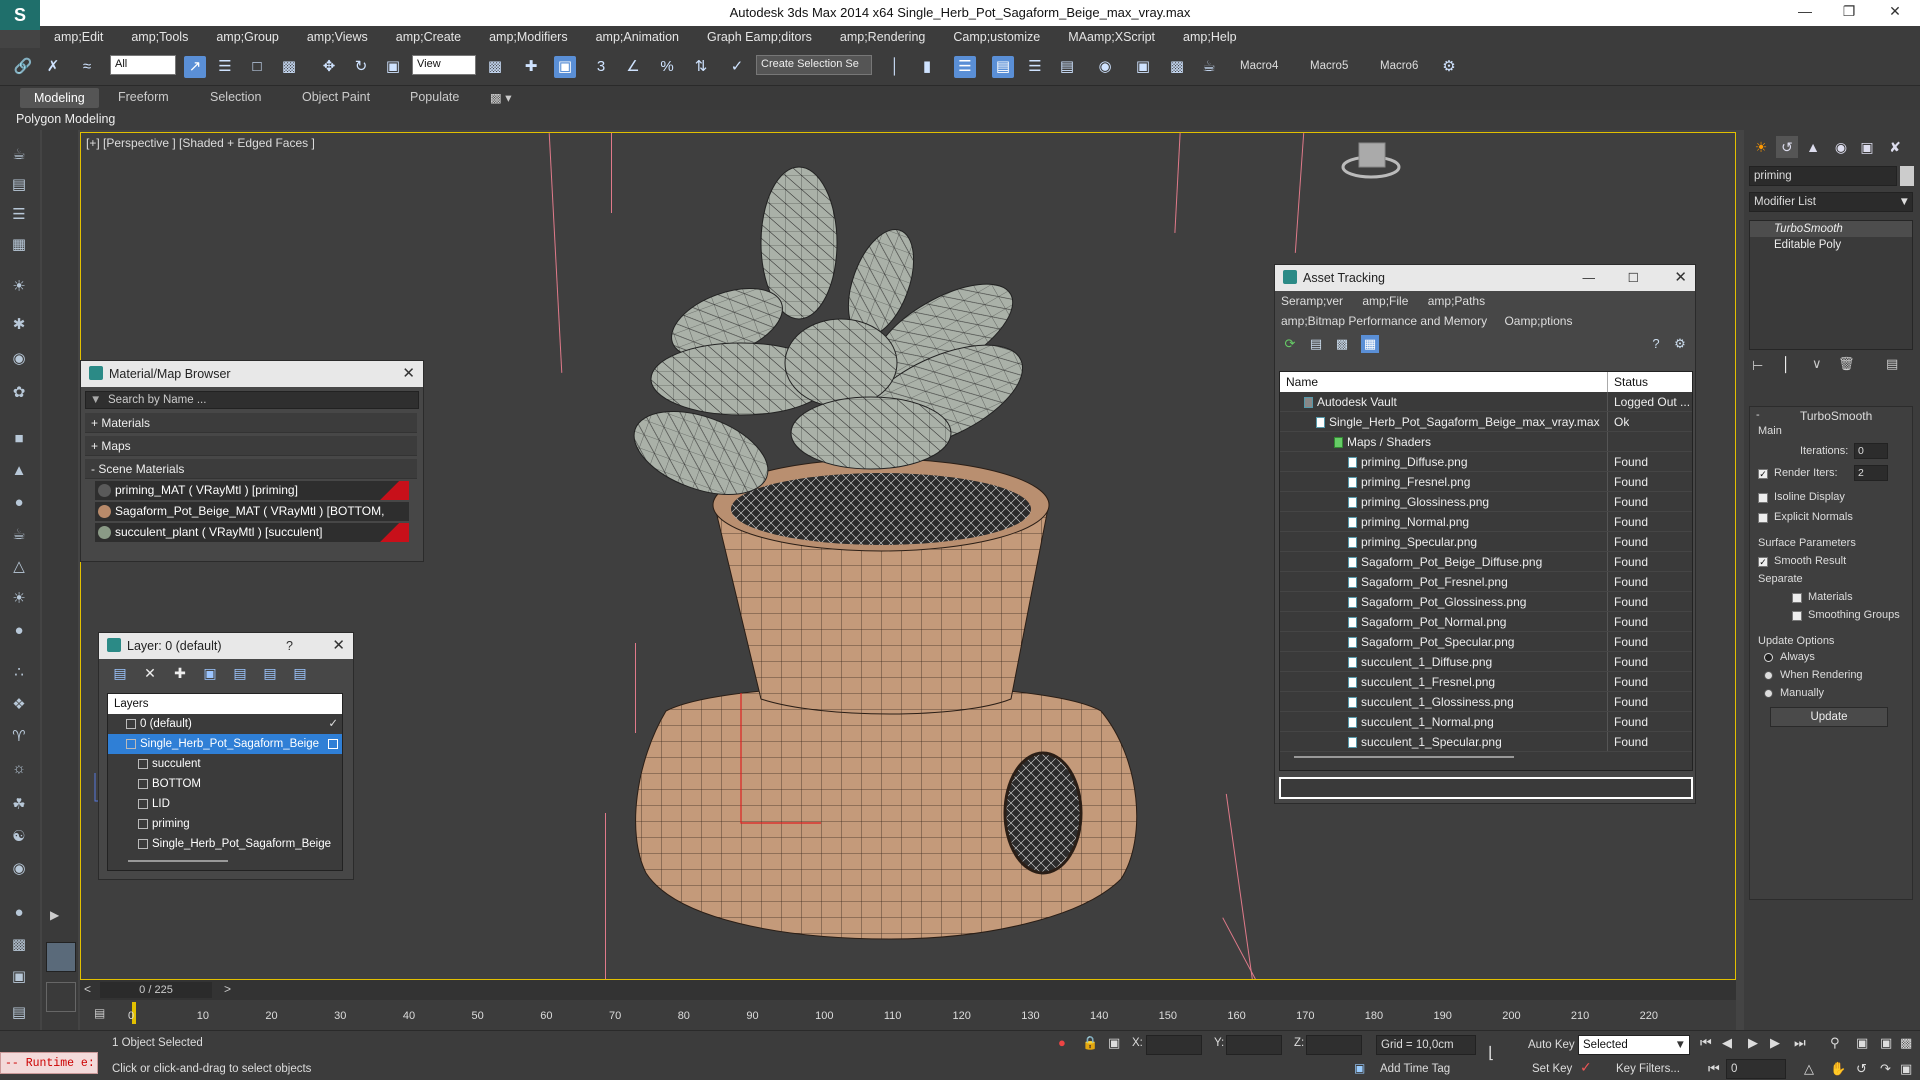  What do you see at coordinates (1633, 278) in the screenshot?
I see `maximize-icon: ☐` at bounding box center [1633, 278].